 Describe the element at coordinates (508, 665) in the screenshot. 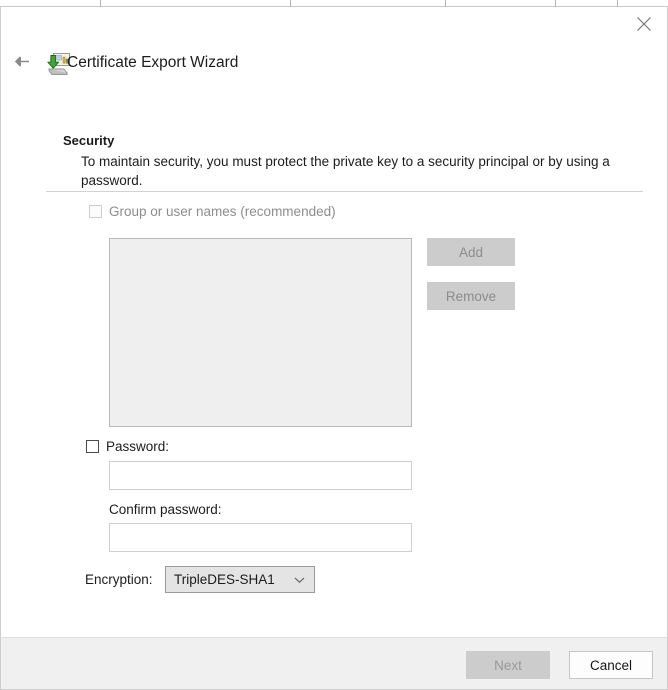

I see `next-button: Next` at that location.